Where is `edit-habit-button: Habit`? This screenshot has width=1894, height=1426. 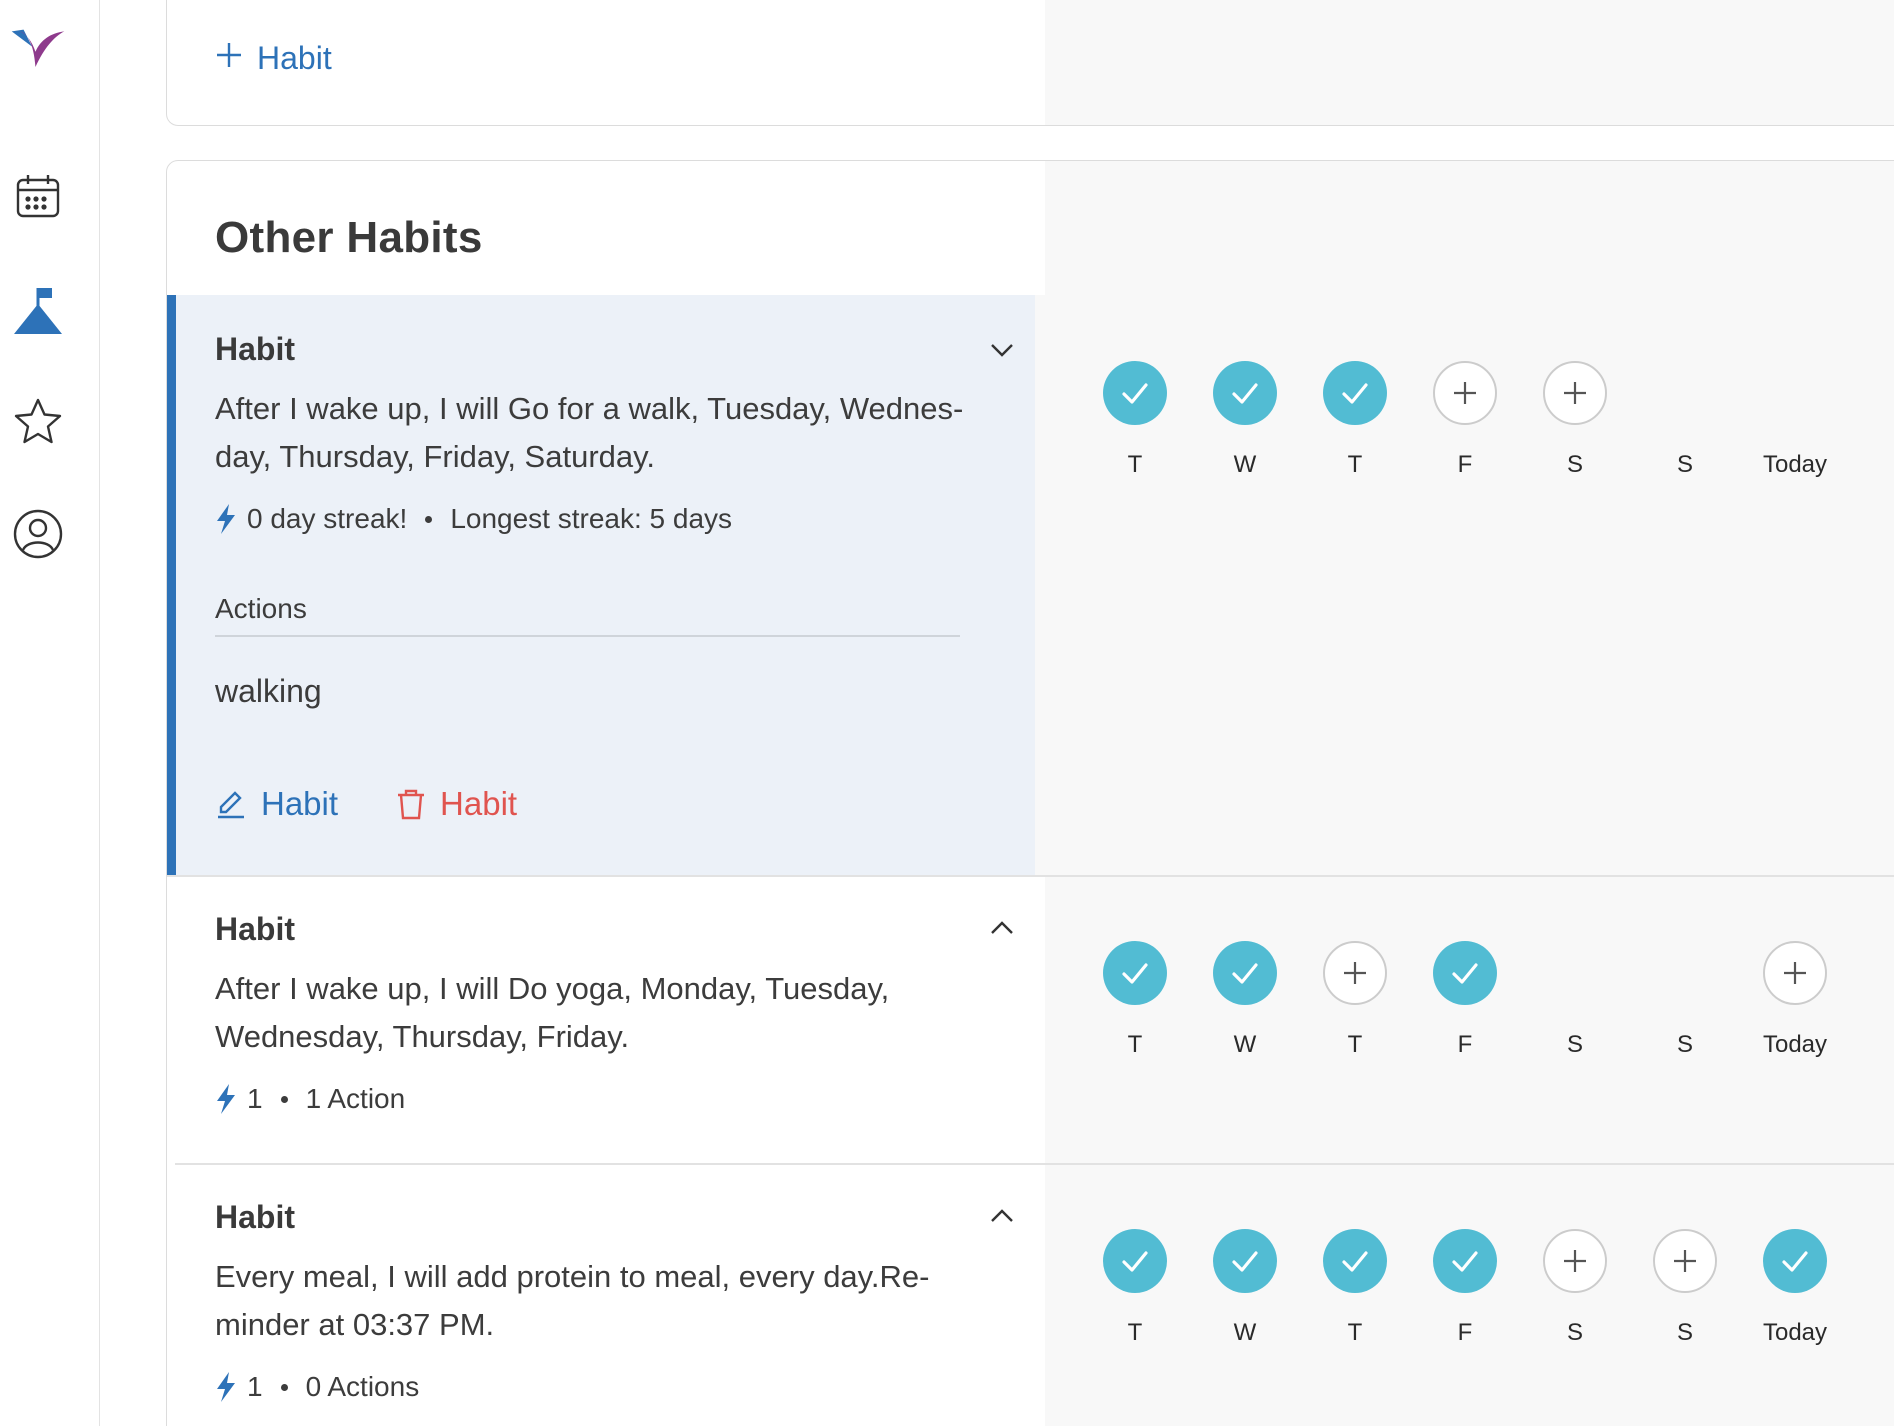
edit-habit-button: Habit is located at coordinates (276, 804).